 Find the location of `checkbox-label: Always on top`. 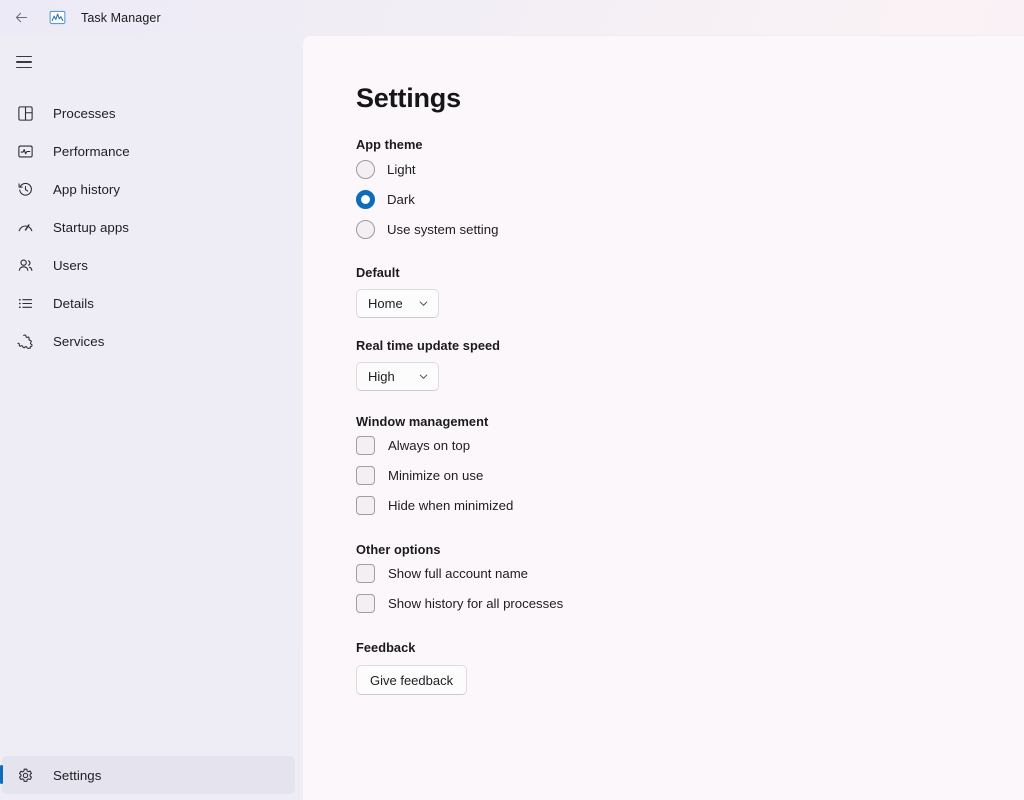

checkbox-label: Always on top is located at coordinates (429, 445).